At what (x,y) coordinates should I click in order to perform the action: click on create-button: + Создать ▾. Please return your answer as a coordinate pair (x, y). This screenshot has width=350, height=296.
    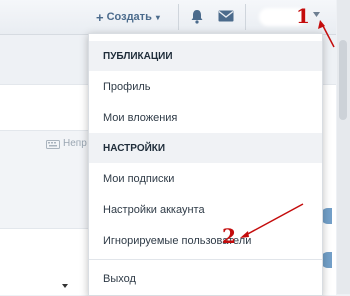
    Looking at the image, I should click on (128, 17).